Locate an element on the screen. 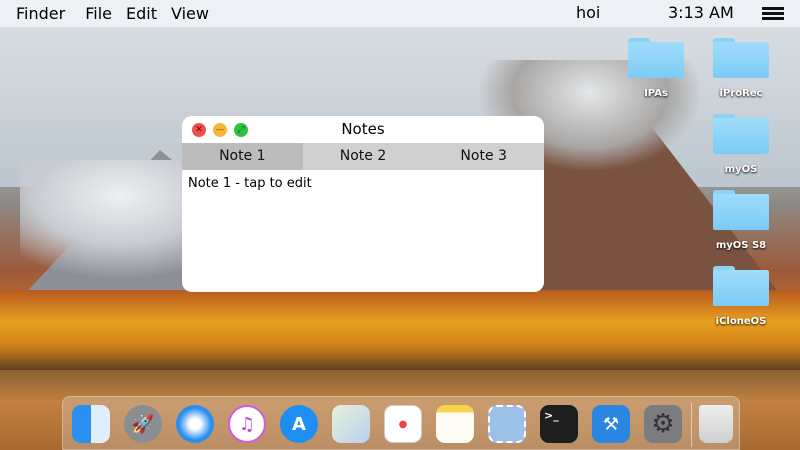 The height and width of the screenshot is (450, 800). launchpad-icon: 🚀 is located at coordinates (143, 424).